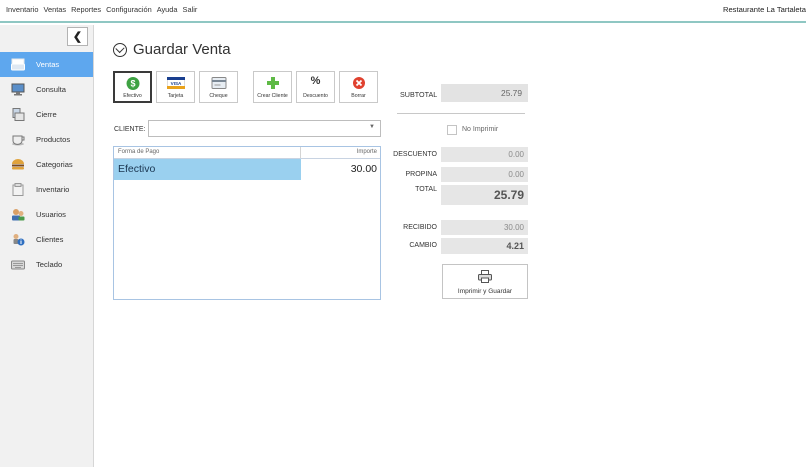 The height and width of the screenshot is (467, 806). Describe the element at coordinates (53, 139) in the screenshot. I see `sidebar-item-label: Productos` at that location.